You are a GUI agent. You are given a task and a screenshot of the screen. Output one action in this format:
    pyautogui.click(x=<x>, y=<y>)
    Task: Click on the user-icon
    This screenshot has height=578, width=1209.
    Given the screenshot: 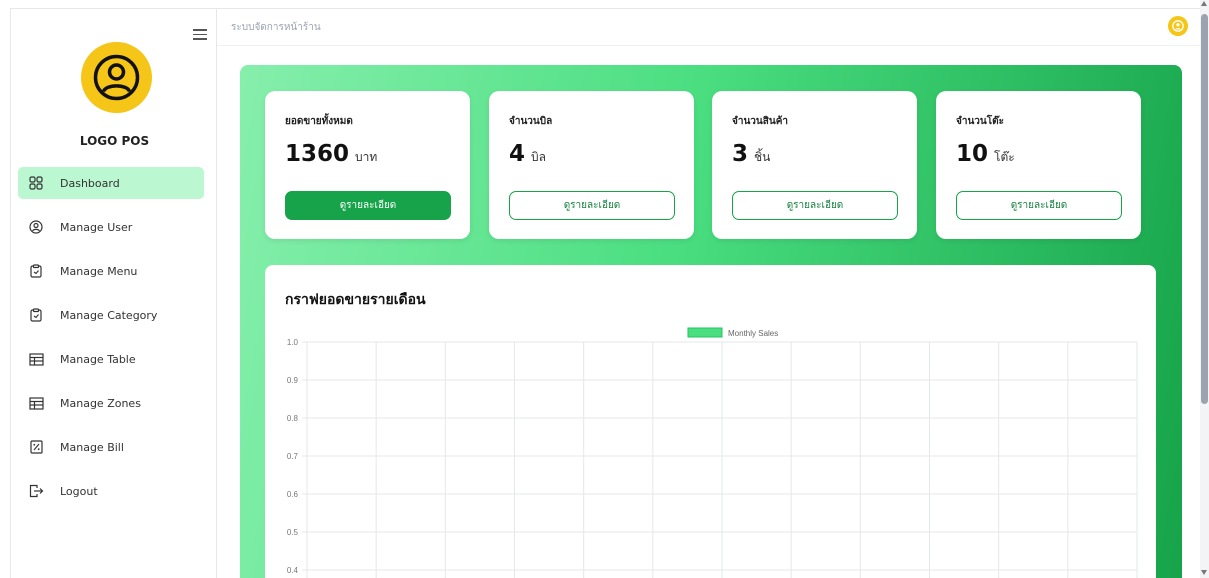 What is the action you would take?
    pyautogui.click(x=1178, y=26)
    